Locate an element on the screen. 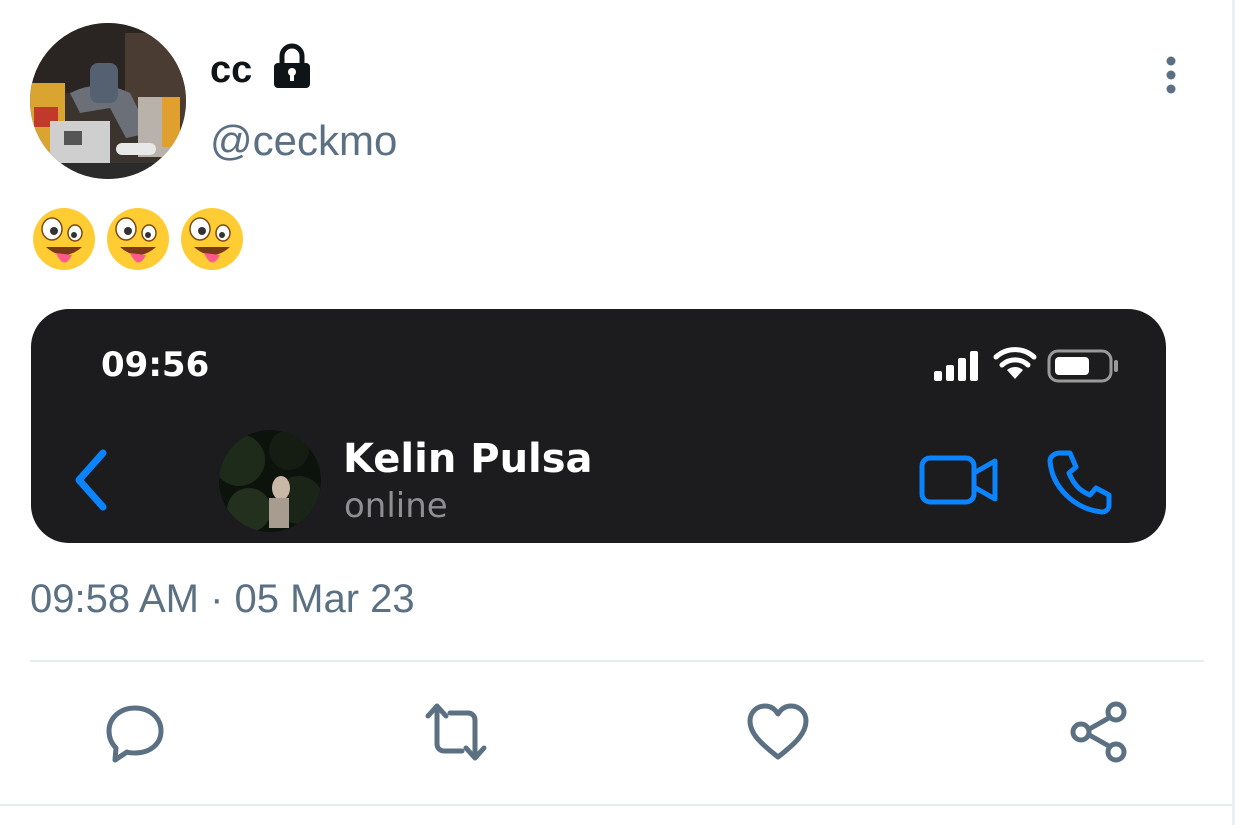  contact-name: Kelin Pulsa is located at coordinates (468, 459).